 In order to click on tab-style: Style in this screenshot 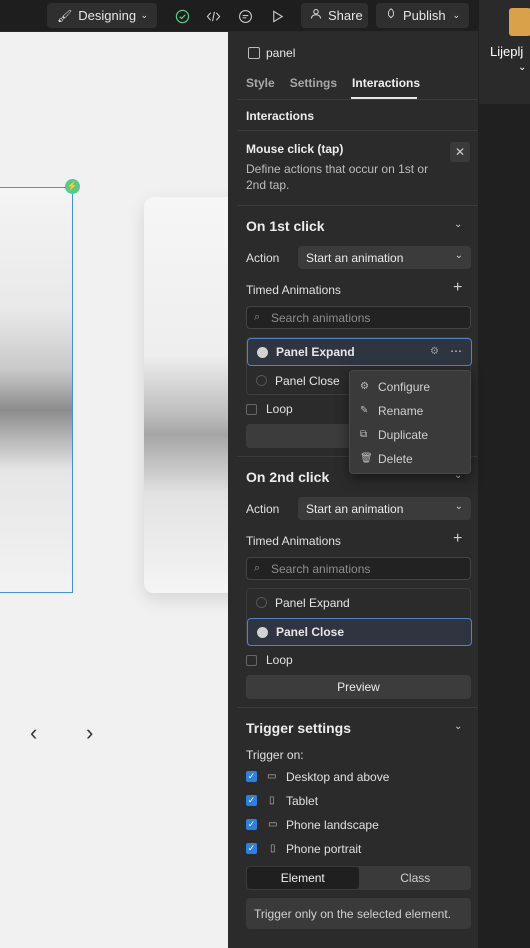, I will do `click(260, 83)`.